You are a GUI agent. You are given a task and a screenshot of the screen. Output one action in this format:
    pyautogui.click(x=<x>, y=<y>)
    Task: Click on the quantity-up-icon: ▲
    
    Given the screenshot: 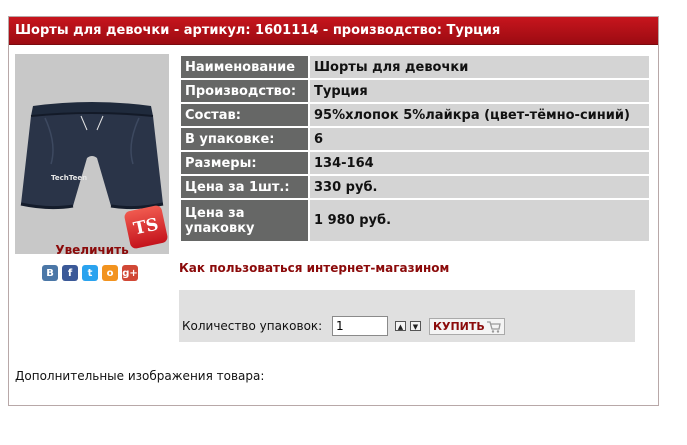 What is the action you would take?
    pyautogui.click(x=400, y=326)
    